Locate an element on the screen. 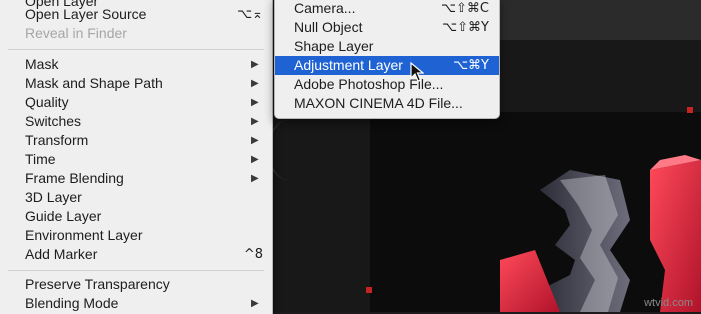 The height and width of the screenshot is (314, 701). submenu-item-shortcut: ⌥⇧⌘C is located at coordinates (465, 8).